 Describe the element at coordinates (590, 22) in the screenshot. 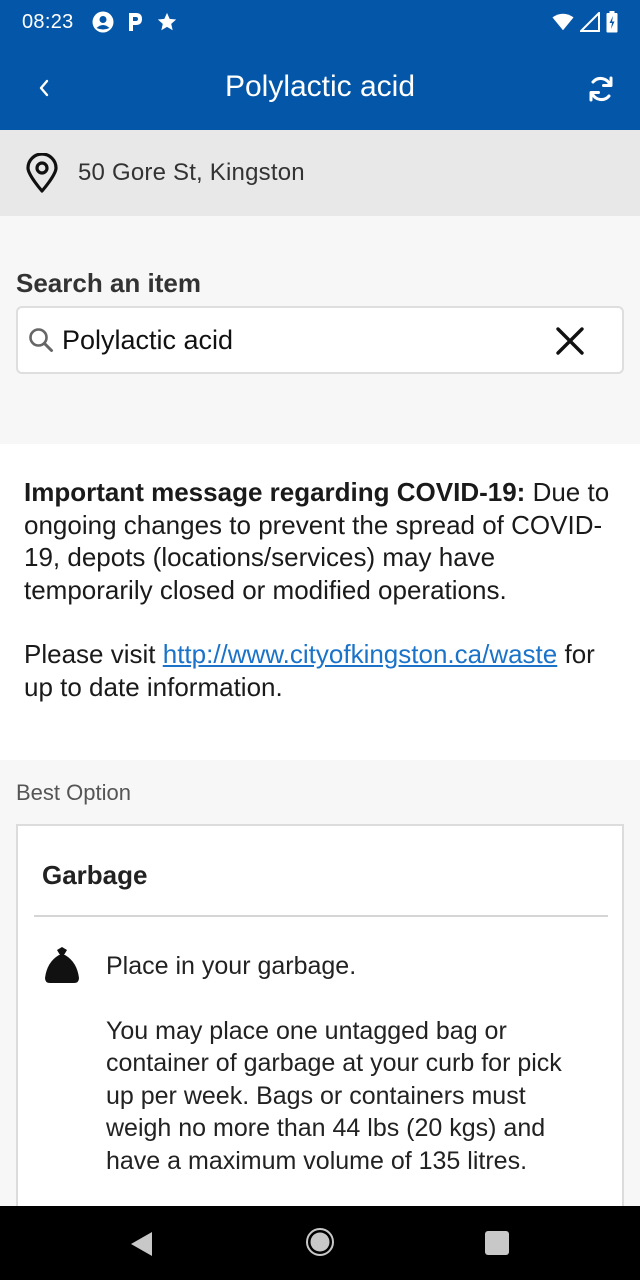

I see `signal-icon` at that location.